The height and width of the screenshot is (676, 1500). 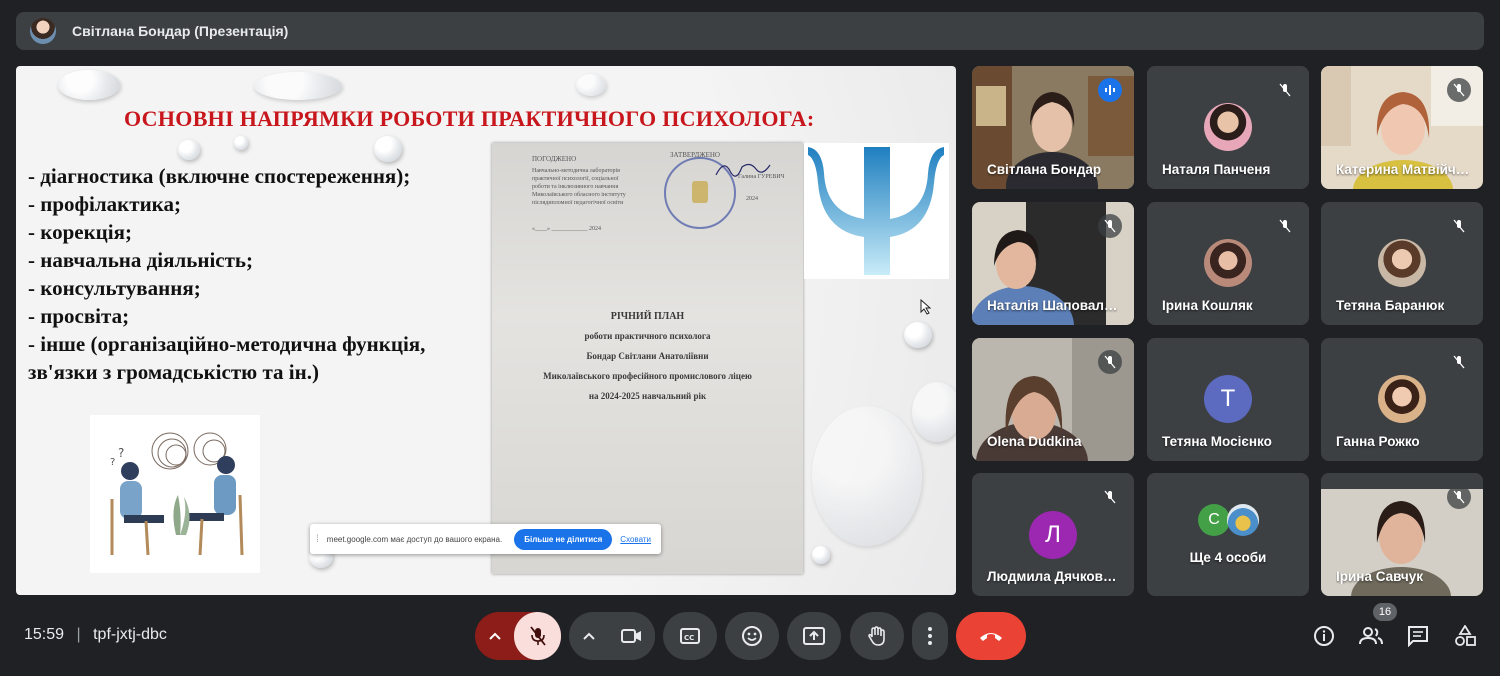 I want to click on bullet-item: - корекція;, so click(x=80, y=232).